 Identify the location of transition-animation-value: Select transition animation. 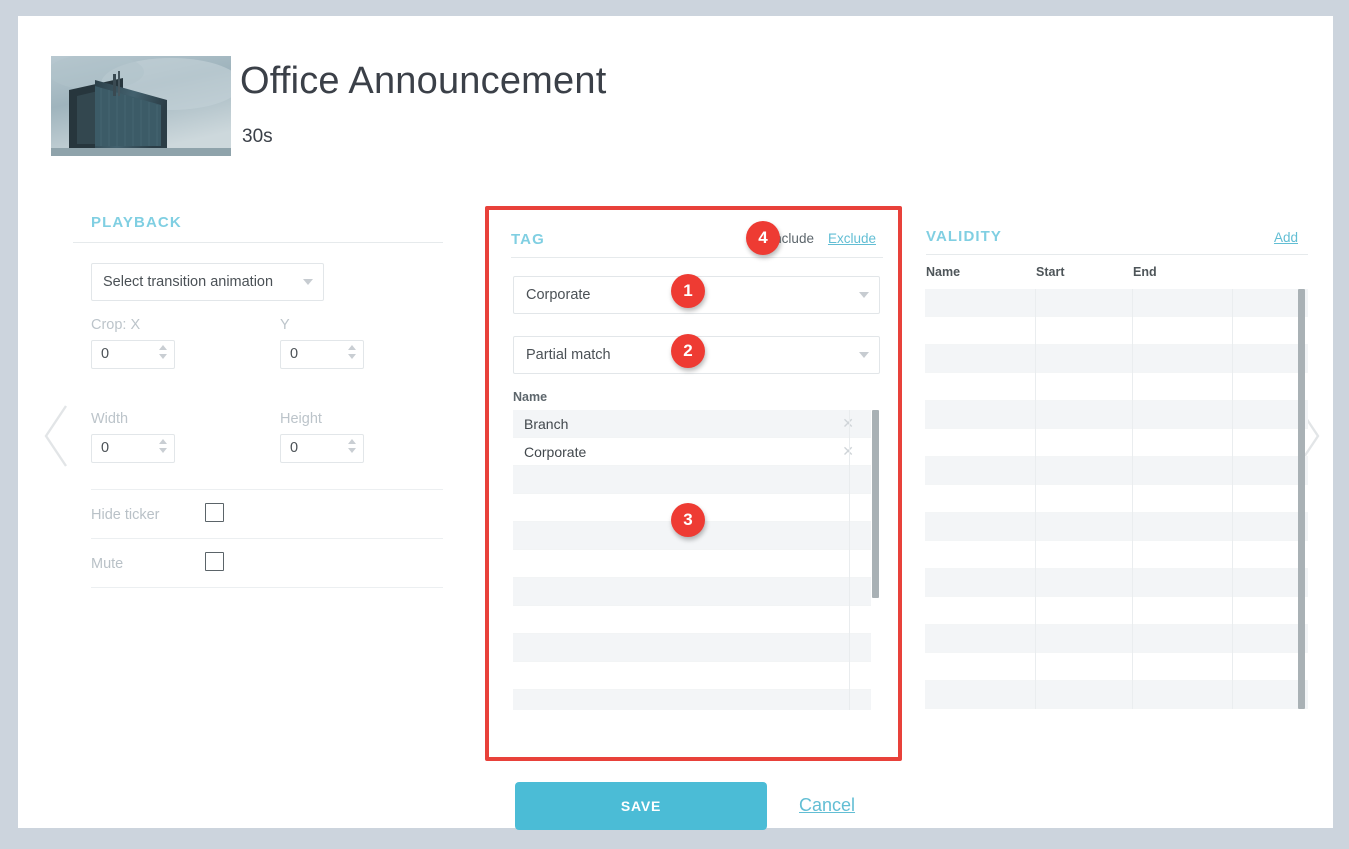
(188, 282).